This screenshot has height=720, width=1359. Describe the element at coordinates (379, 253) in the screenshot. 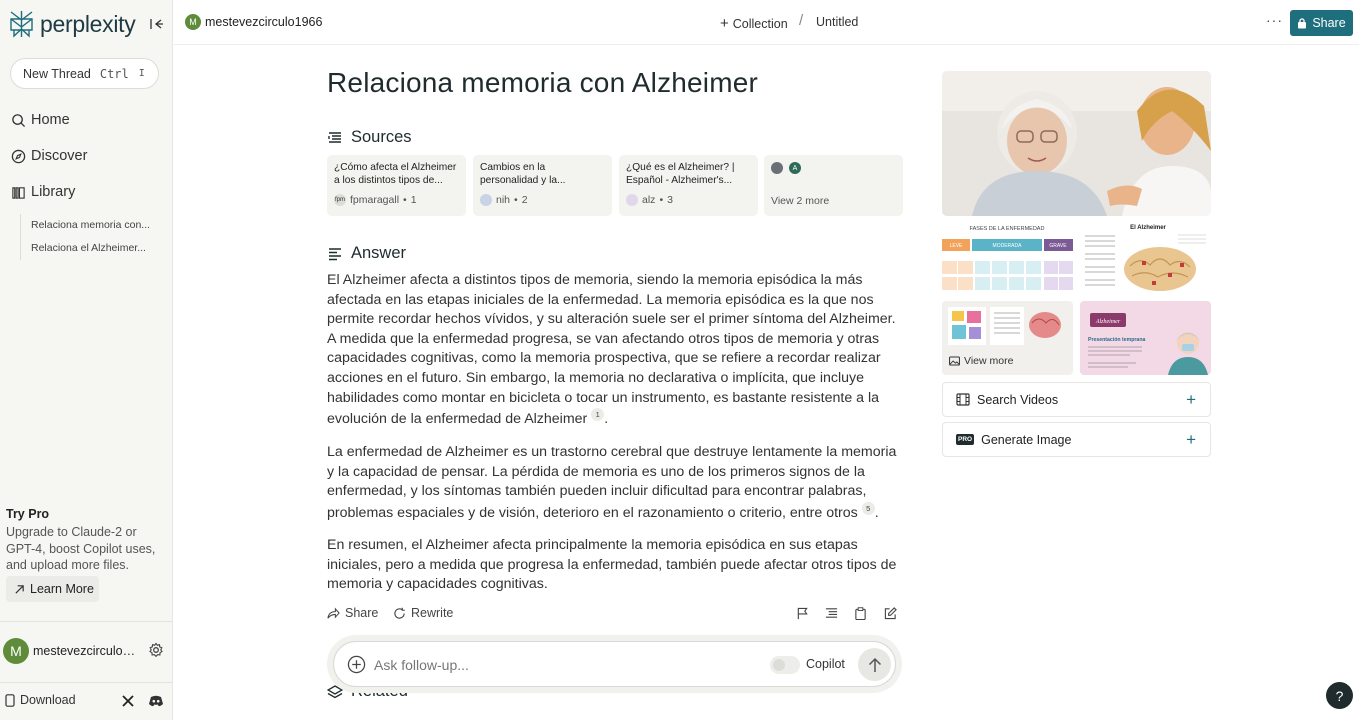

I see `answer-heading-label: Answer` at that location.